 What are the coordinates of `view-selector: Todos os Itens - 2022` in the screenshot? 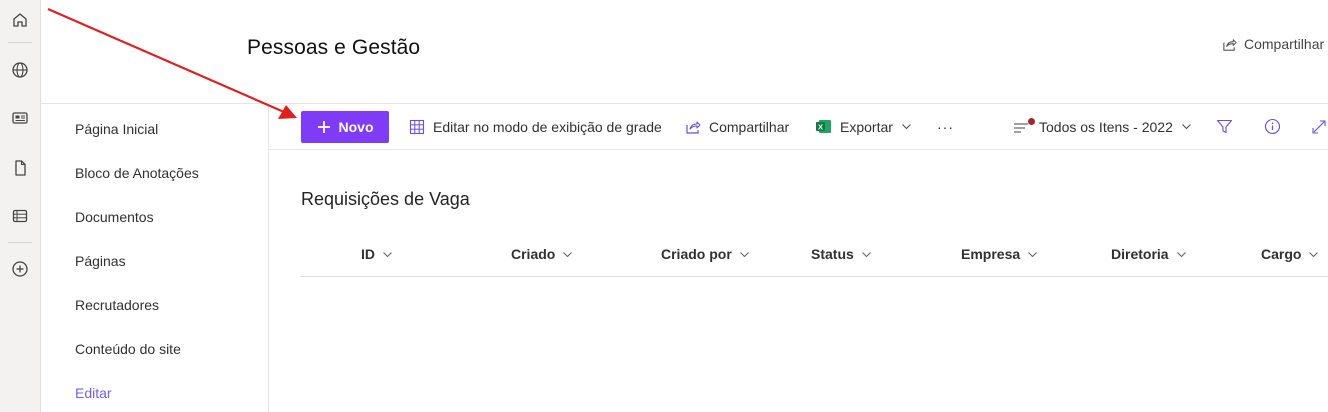 It's located at (1102, 126).